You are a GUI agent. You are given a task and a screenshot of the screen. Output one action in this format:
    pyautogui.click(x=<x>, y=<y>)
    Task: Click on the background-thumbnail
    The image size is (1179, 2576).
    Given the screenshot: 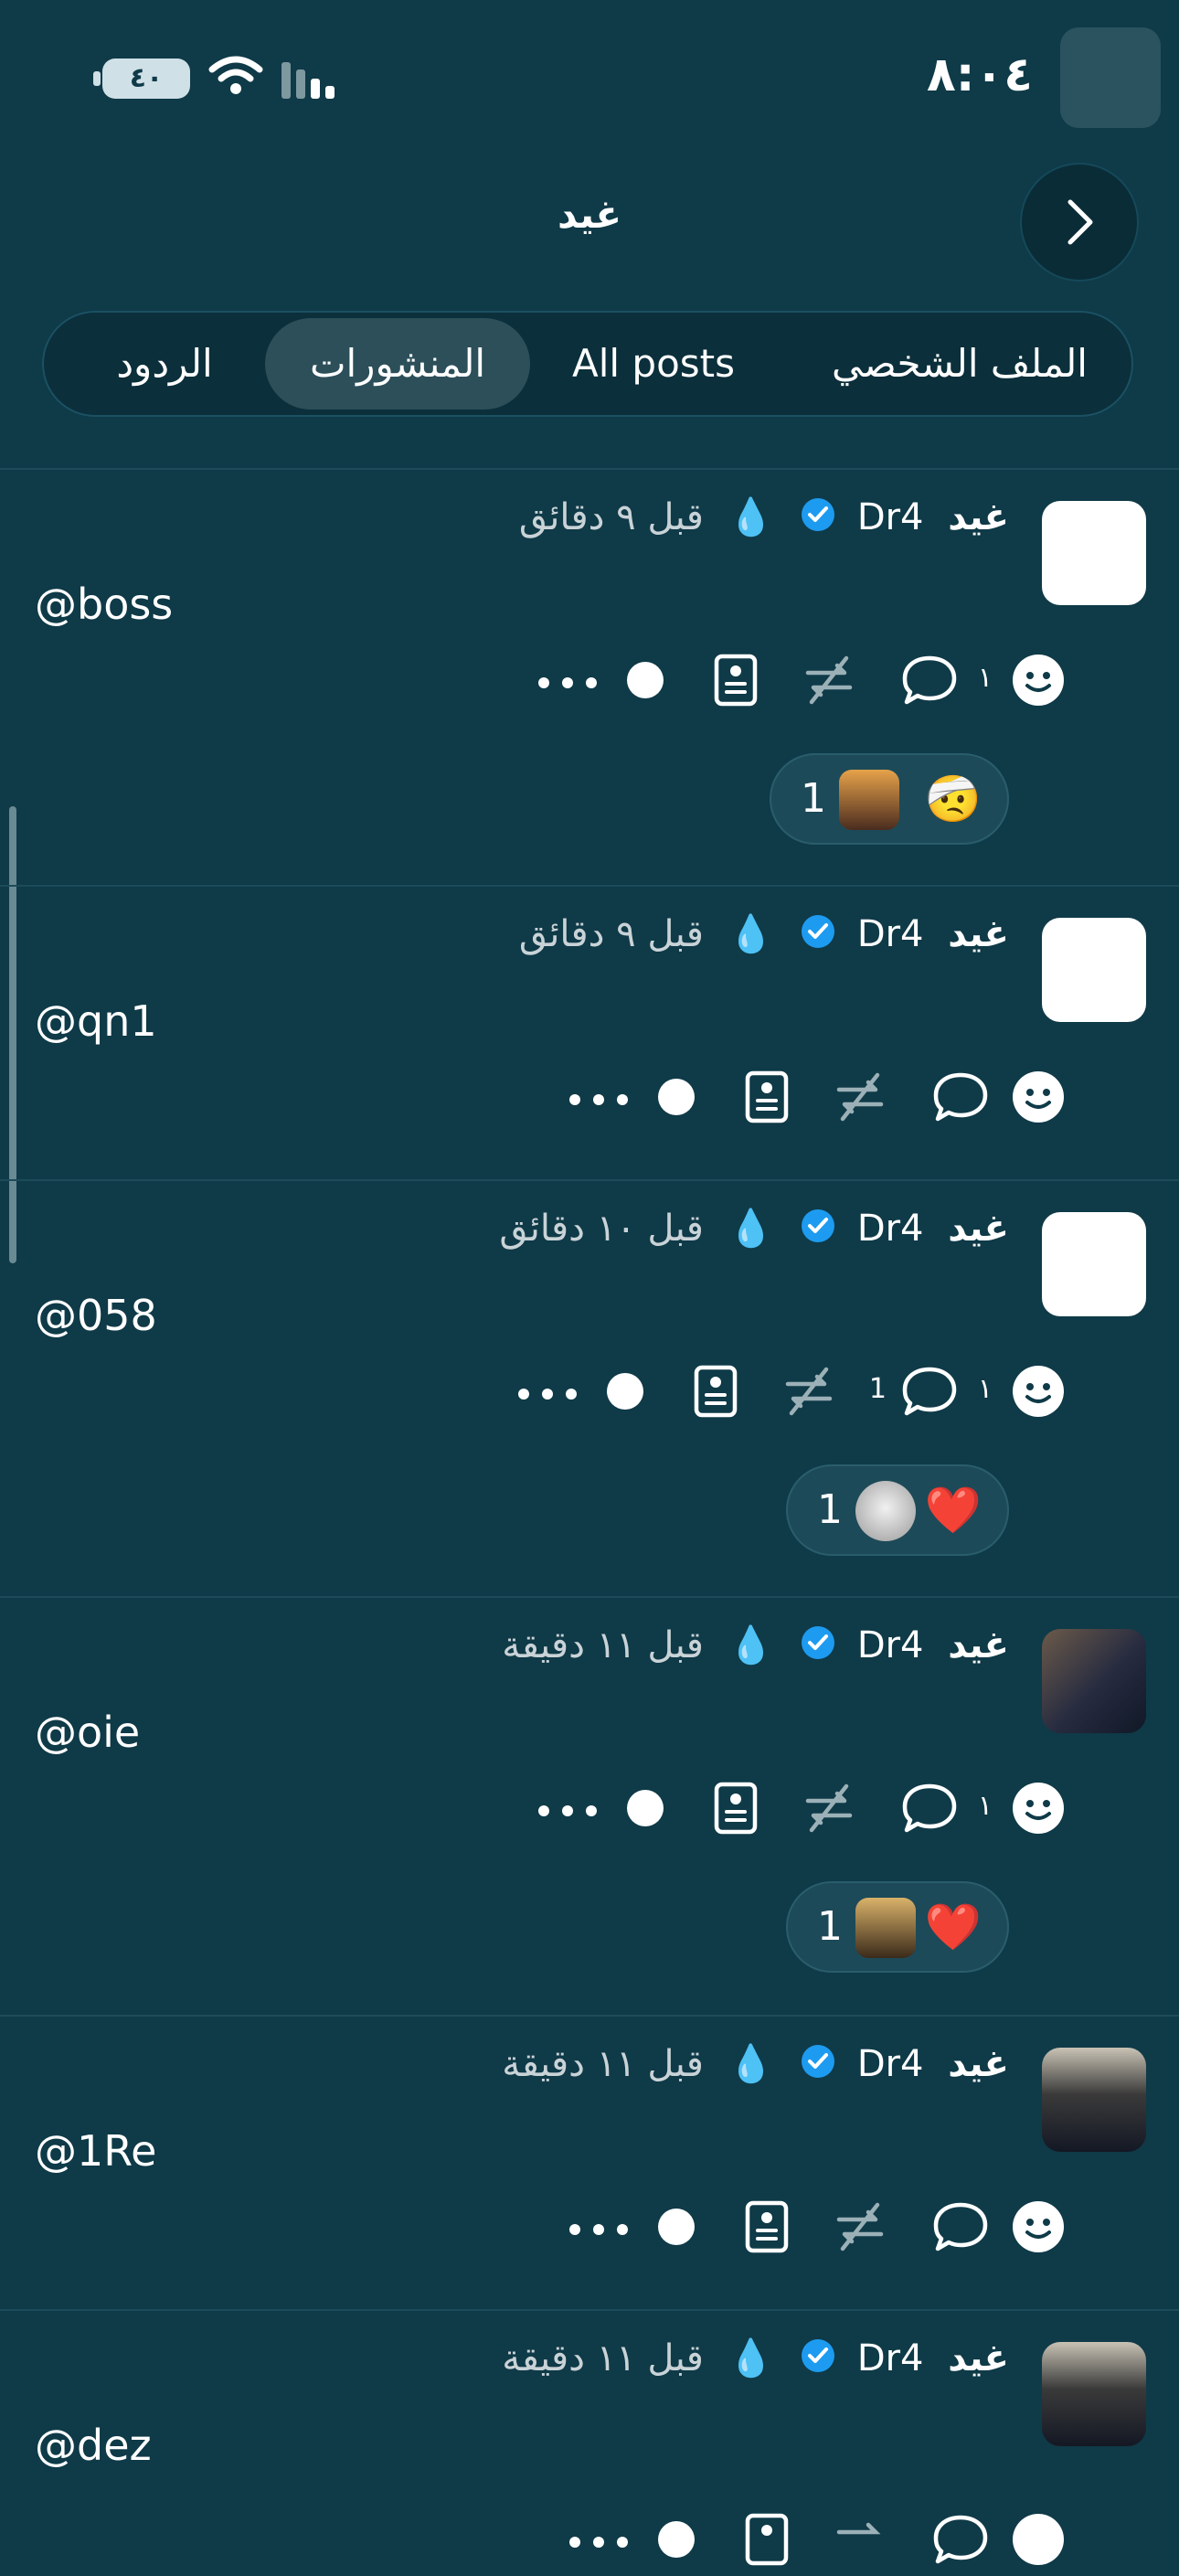 What is the action you would take?
    pyautogui.click(x=1110, y=78)
    